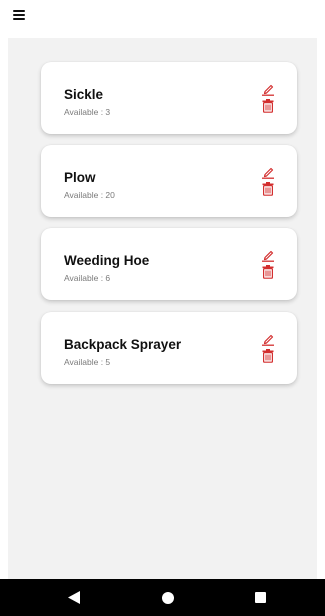 The width and height of the screenshot is (325, 616). I want to click on tool-card-backpack-sprayer: Backpack Sprayer Available : 5, so click(169, 348).